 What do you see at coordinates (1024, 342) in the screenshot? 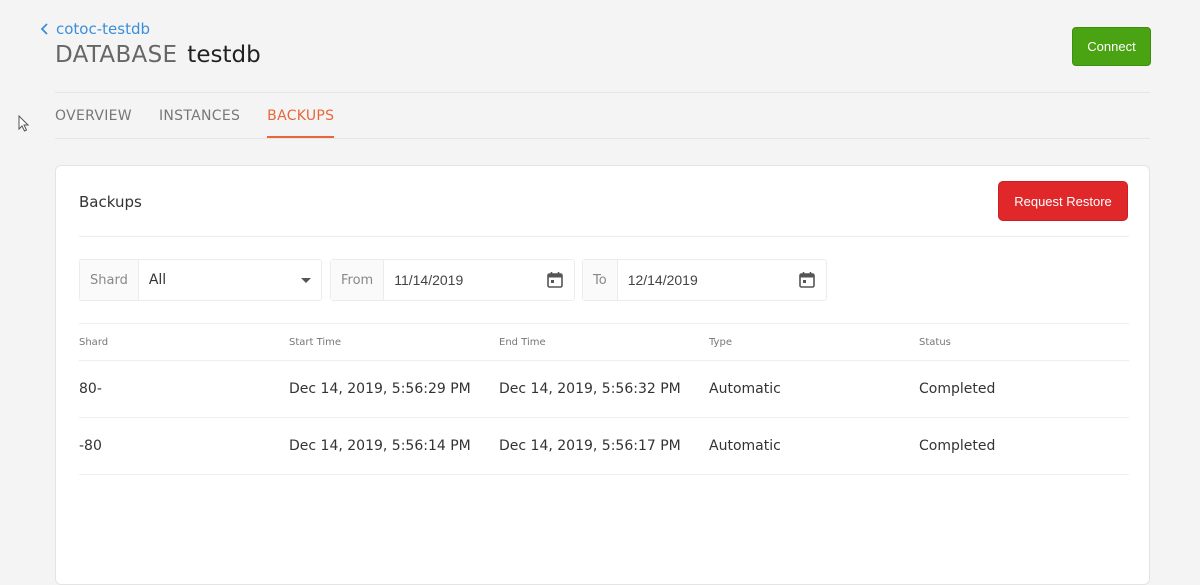
I see `column-header-status: Status` at bounding box center [1024, 342].